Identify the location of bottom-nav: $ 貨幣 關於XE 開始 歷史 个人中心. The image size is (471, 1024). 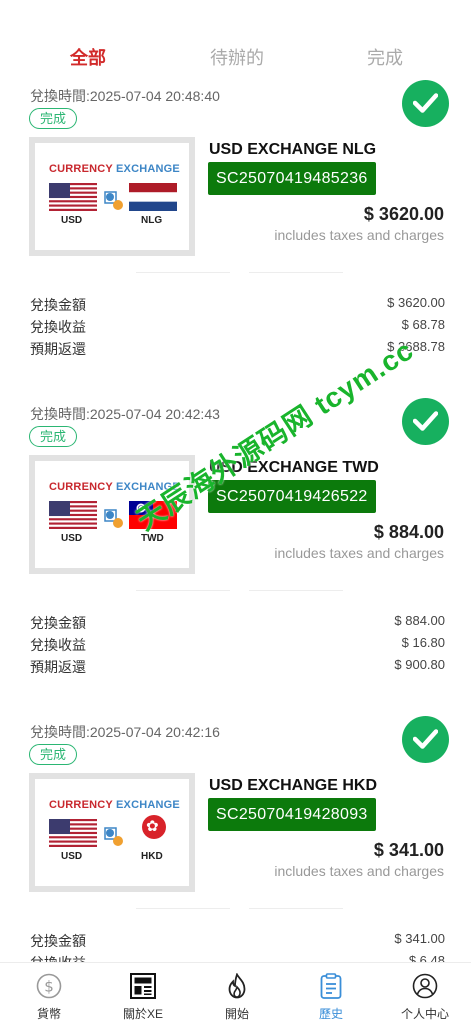
(235, 993).